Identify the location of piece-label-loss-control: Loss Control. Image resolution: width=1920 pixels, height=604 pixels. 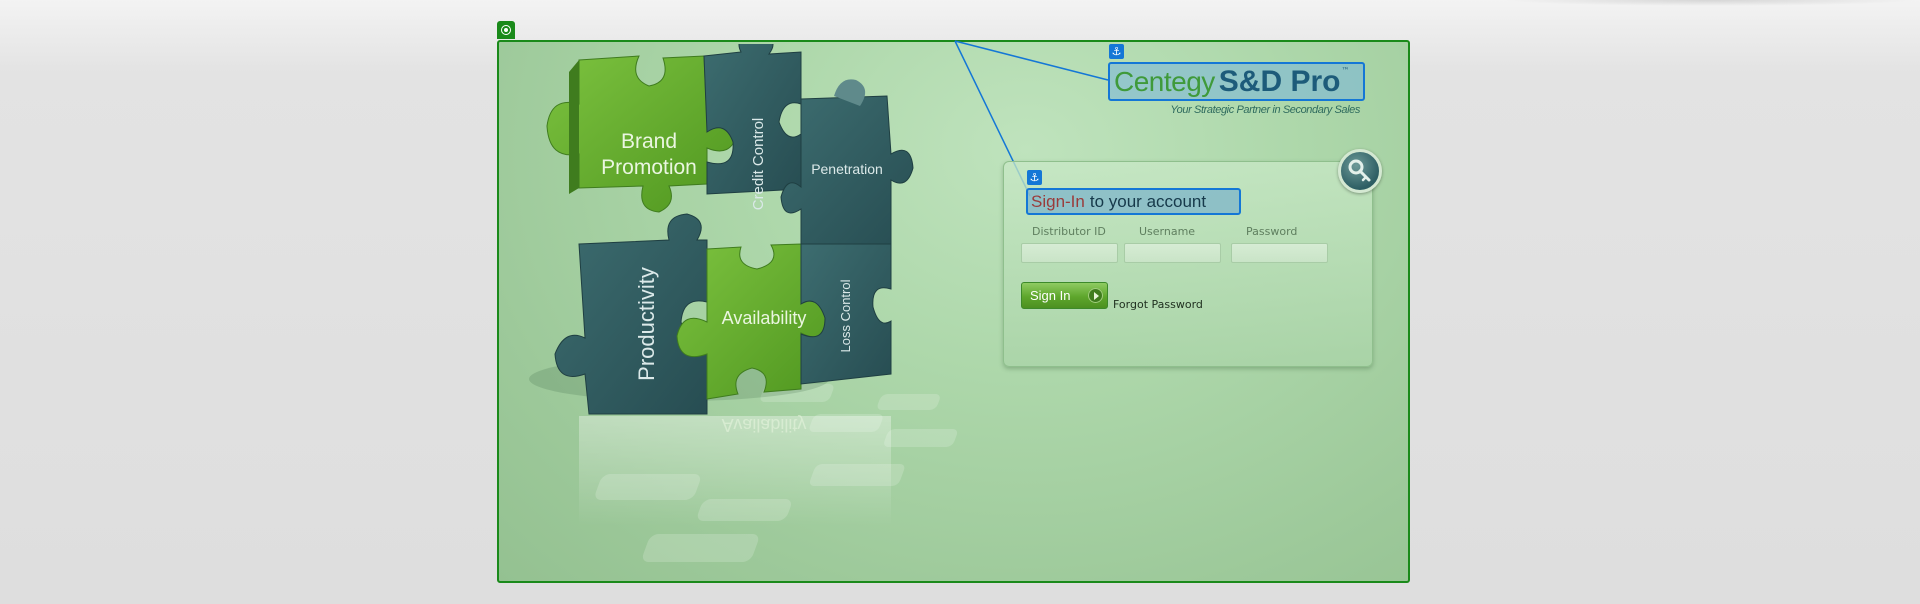
(845, 315).